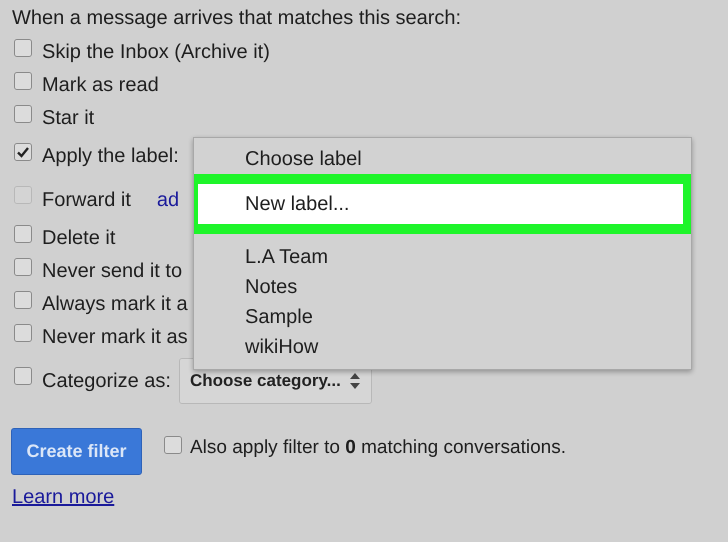  I want to click on learn-more-link: Learn more, so click(63, 497).